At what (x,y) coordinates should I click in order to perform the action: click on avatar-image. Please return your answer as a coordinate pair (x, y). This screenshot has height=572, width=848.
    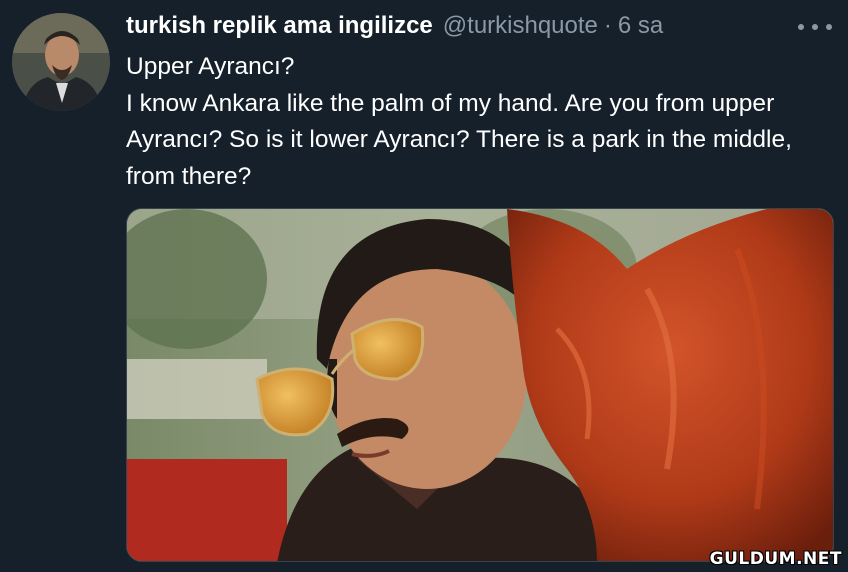
    Looking at the image, I should click on (61, 62).